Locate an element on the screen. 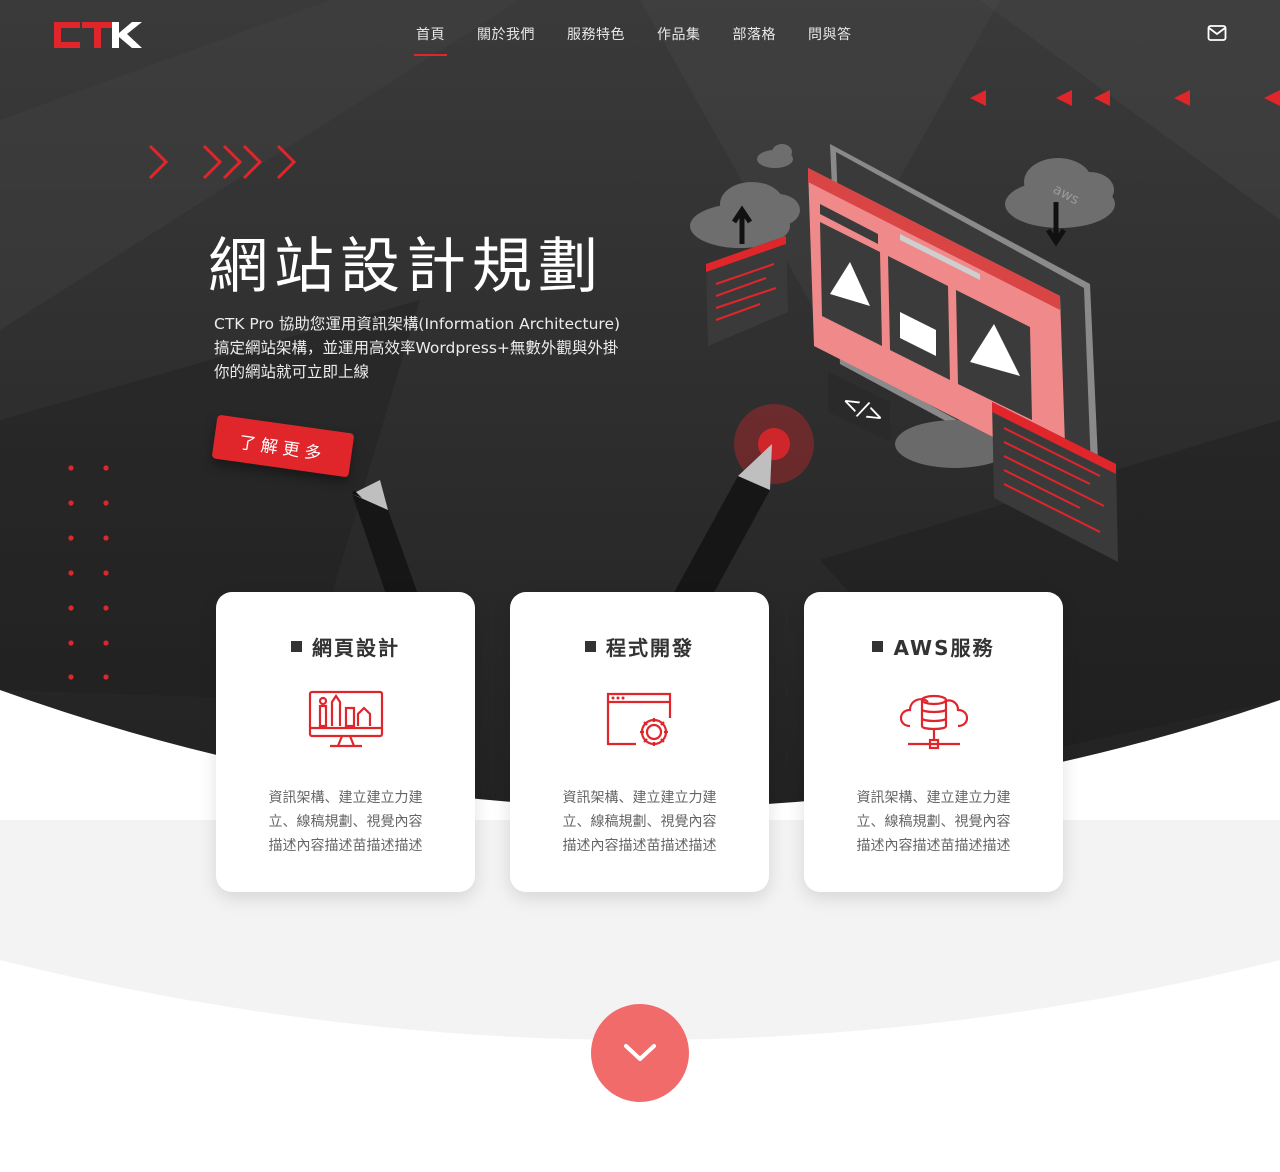 This screenshot has width=1280, height=1172. scroll-down-button is located at coordinates (640, 1053).